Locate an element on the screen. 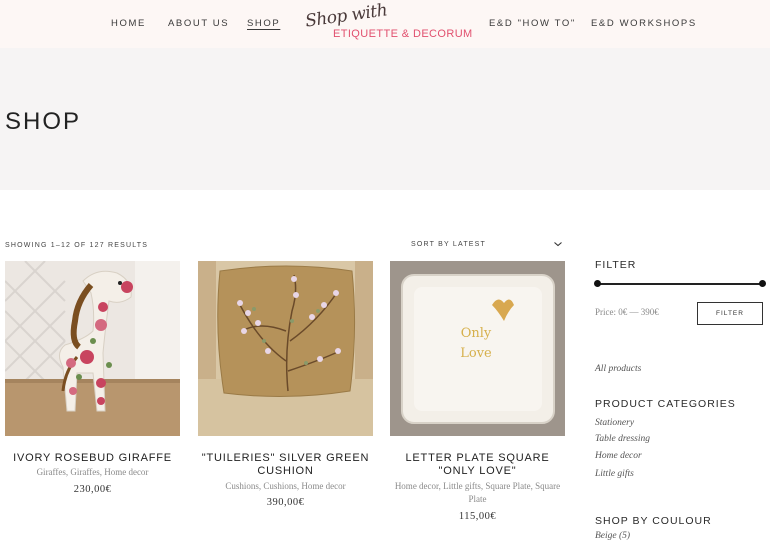 Image resolution: width=770 pixels, height=550 pixels. sort-selected-value: SORT BY LATEST is located at coordinates (449, 244).